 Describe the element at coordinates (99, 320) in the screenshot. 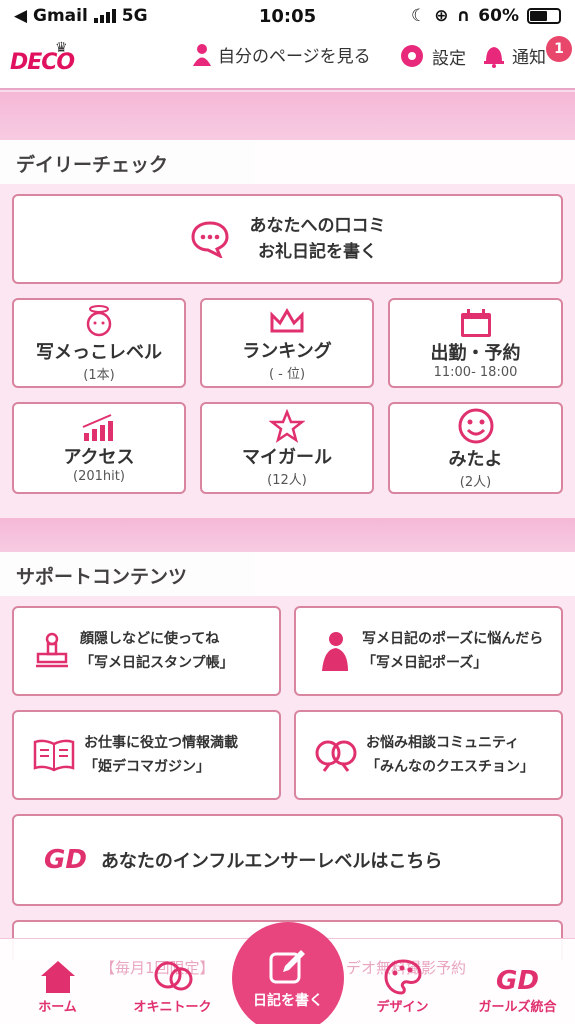

I see `angel-face-icon` at that location.